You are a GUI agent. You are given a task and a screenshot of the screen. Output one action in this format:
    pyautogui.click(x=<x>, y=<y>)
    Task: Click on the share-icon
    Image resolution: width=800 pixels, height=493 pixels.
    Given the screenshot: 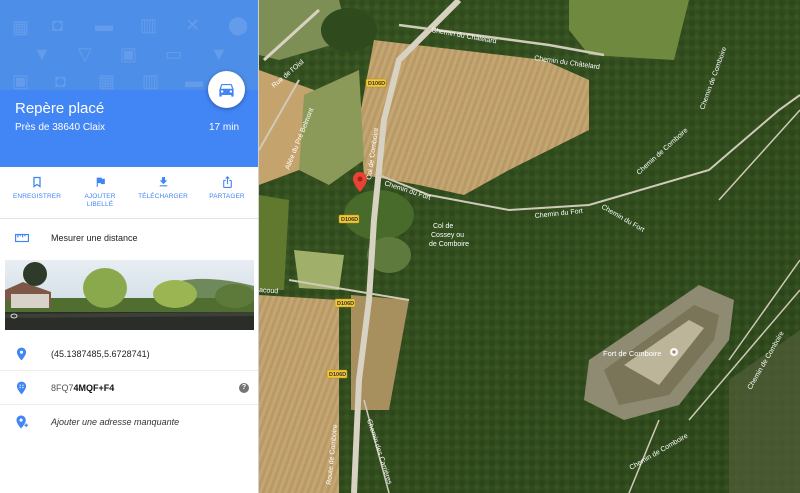 What is the action you would take?
    pyautogui.click(x=227, y=182)
    